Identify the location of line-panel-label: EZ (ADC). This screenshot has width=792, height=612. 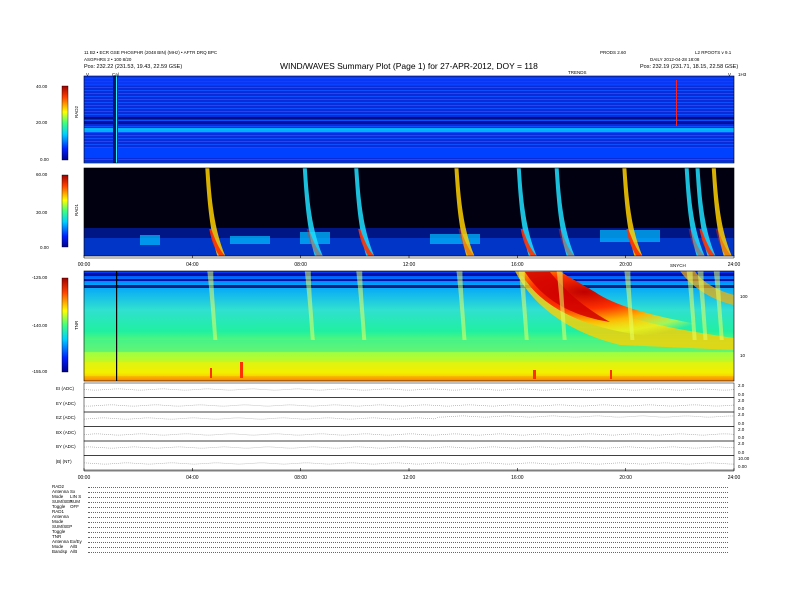
(66, 417).